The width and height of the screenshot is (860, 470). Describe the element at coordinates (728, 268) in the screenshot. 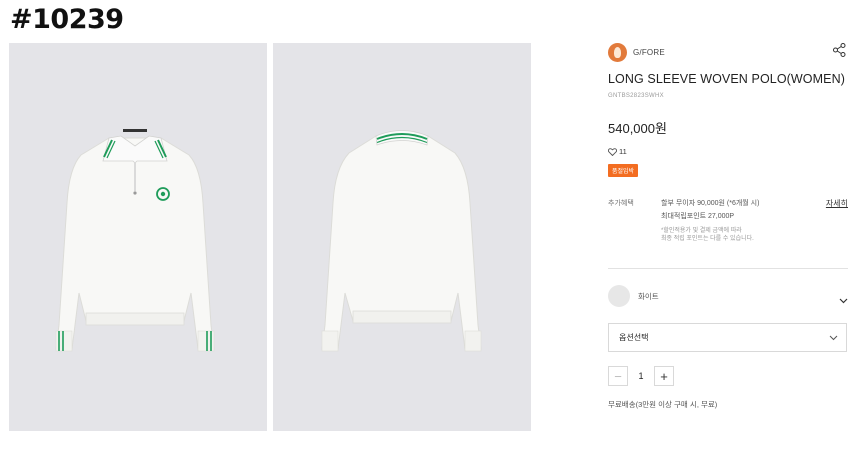

I see `divider` at that location.